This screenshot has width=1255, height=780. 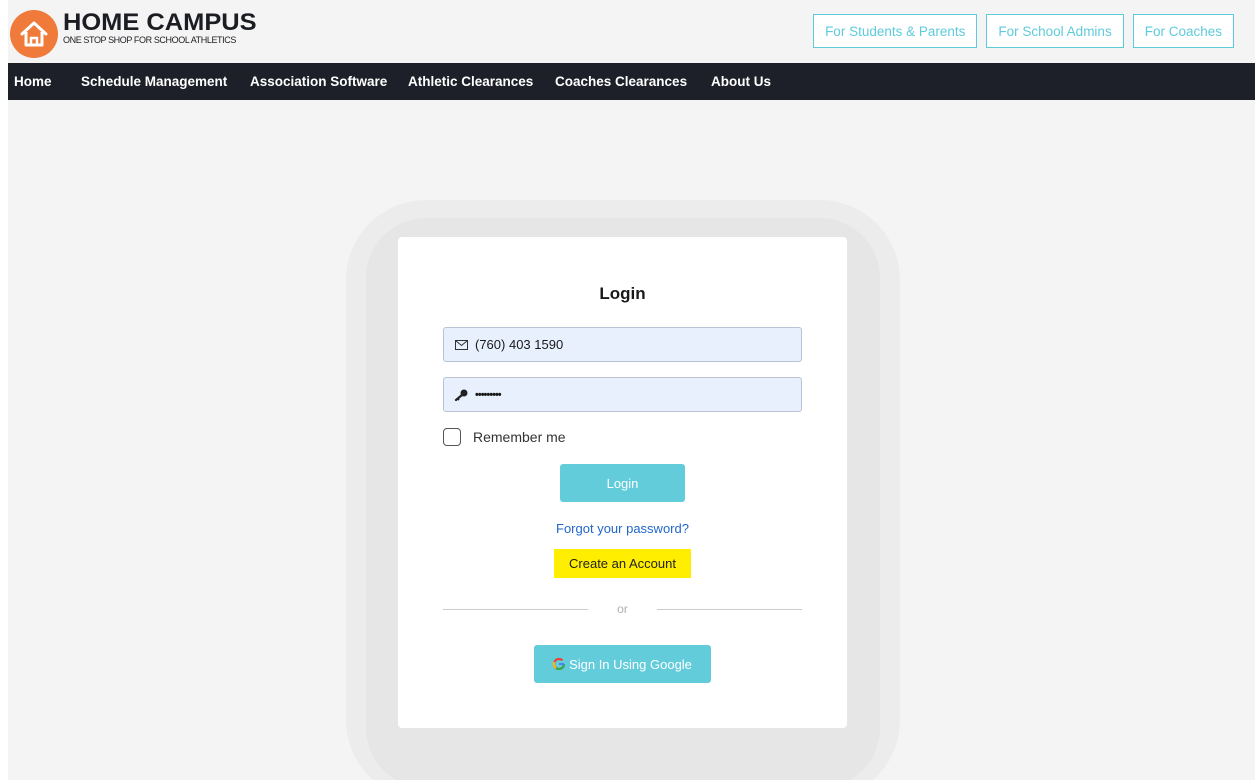 What do you see at coordinates (519, 437) in the screenshot?
I see `remember-label: Remember me` at bounding box center [519, 437].